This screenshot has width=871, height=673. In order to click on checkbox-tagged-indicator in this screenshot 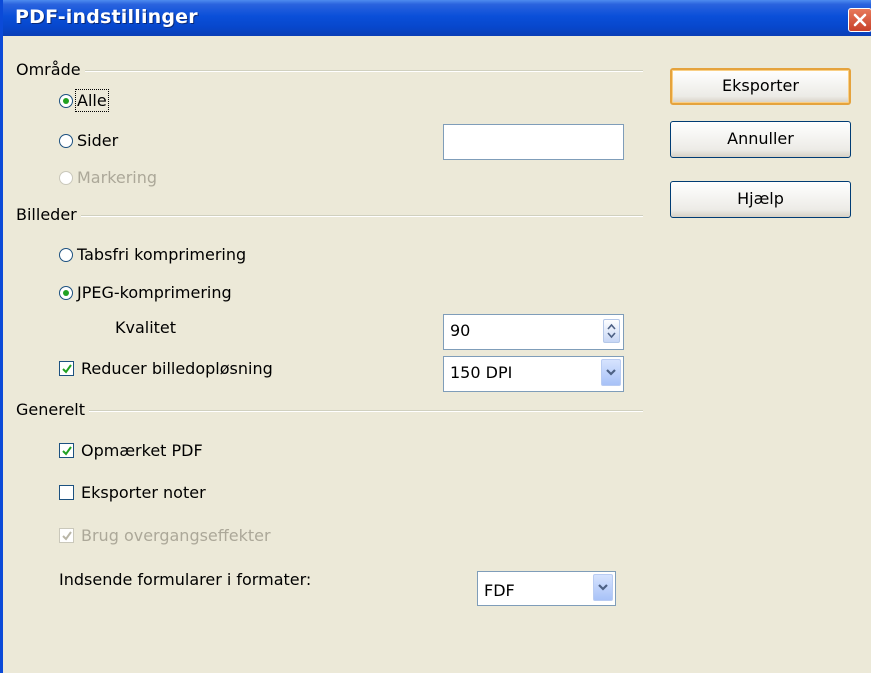, I will do `click(66, 450)`.